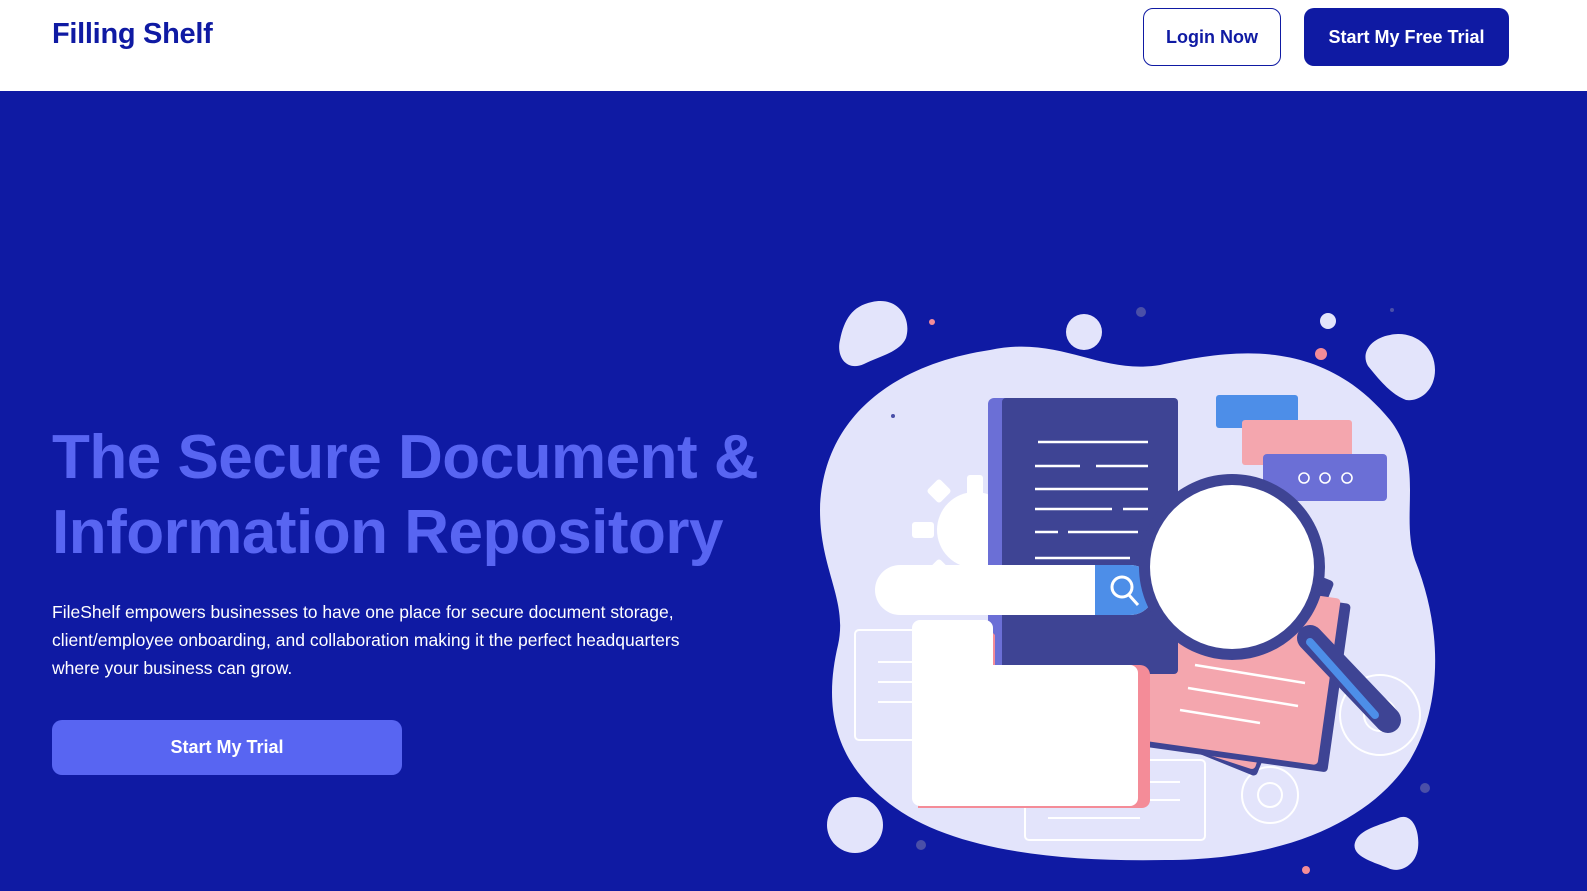  Describe the element at coordinates (1400, 367) in the screenshot. I see `decor-blob-top-right` at that location.